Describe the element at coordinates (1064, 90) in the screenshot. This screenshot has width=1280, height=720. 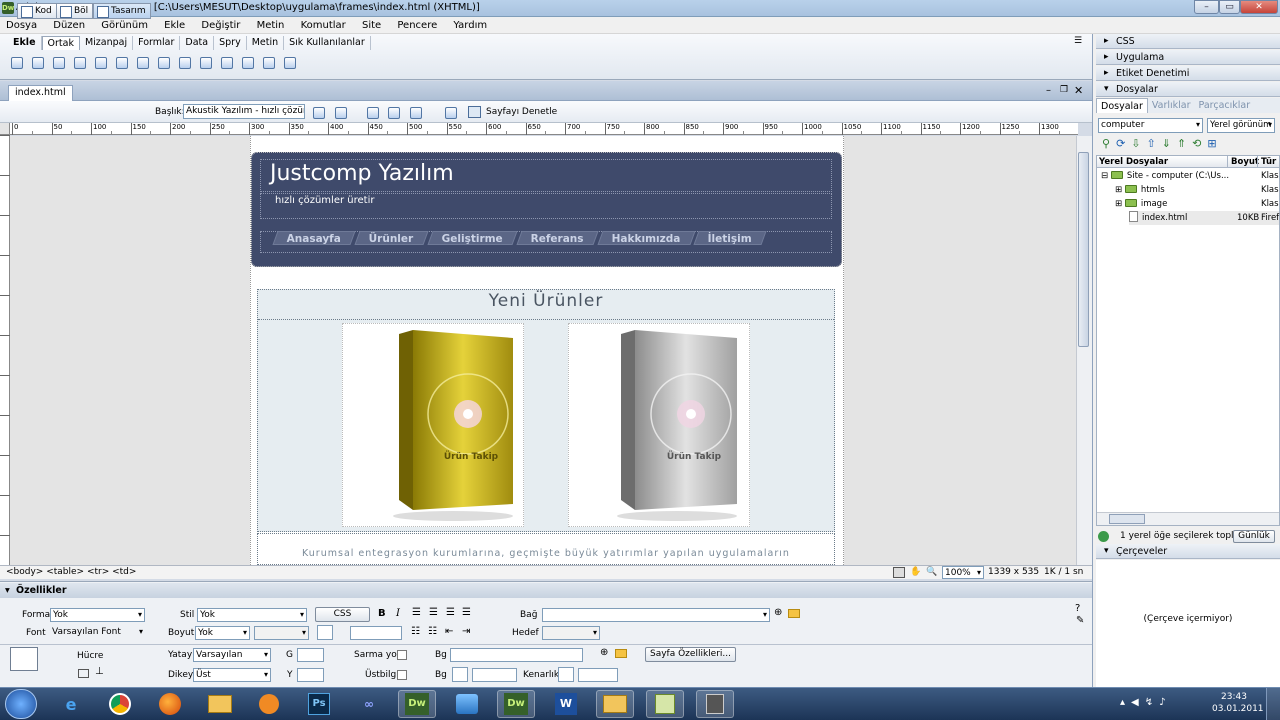
I see `doc-restore-icon: ❐` at that location.